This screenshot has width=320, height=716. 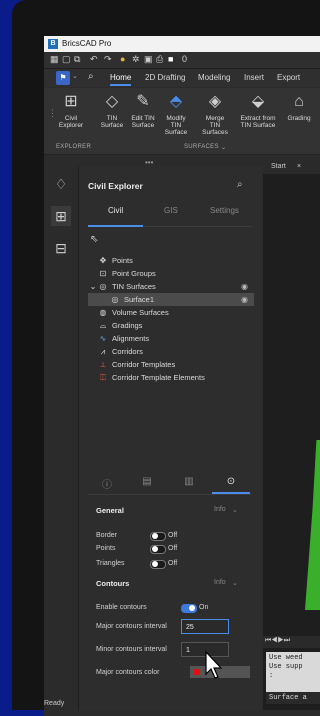 What do you see at coordinates (71, 110) in the screenshot?
I see `civil-explorer-button: ⊞ Civil Explorer` at bounding box center [71, 110].